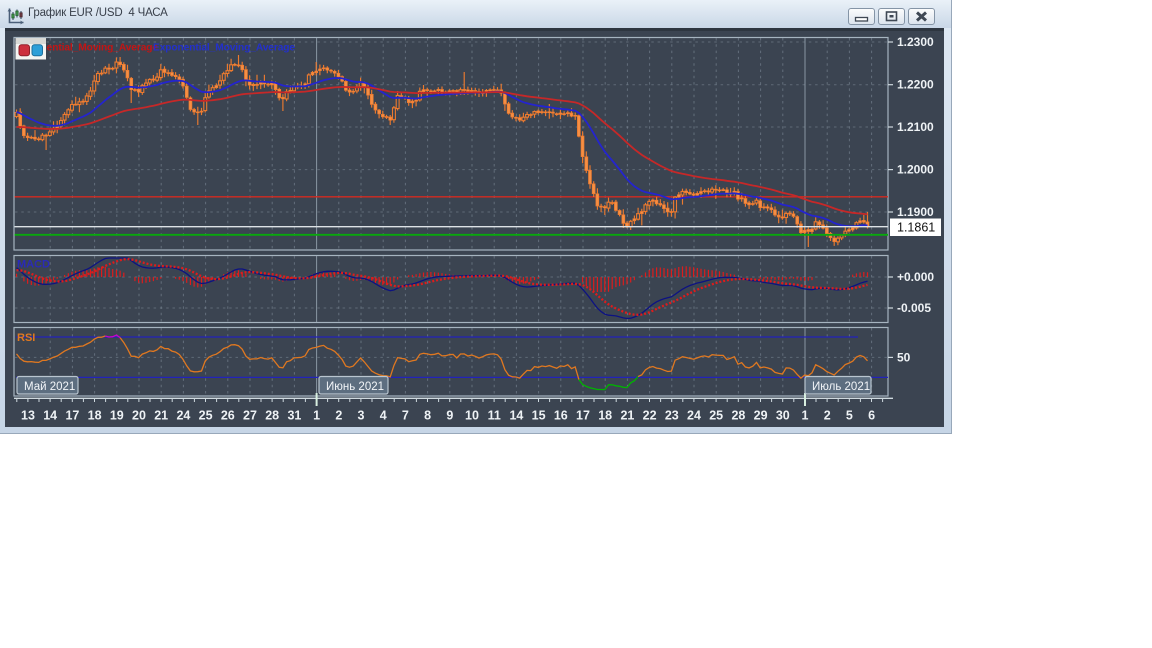 The image size is (1152, 648). I want to click on svg-text: MACD, so click(33, 265).